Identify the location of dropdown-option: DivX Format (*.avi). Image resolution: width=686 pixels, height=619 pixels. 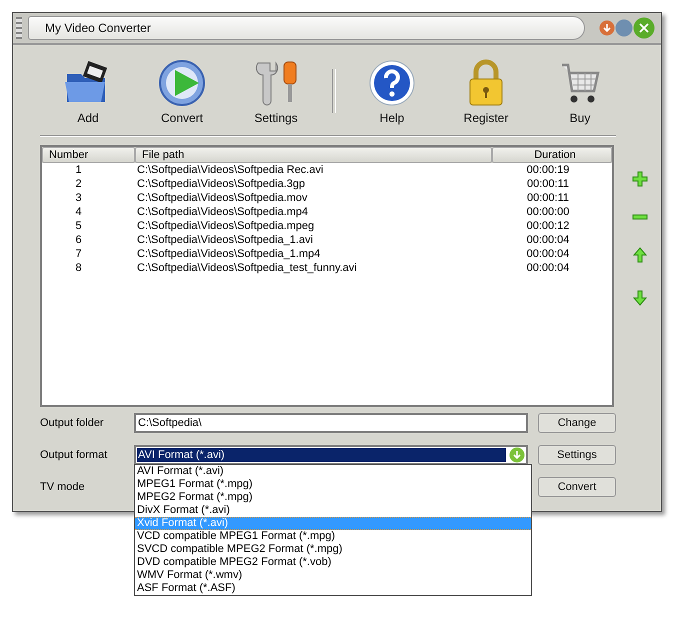
(333, 510).